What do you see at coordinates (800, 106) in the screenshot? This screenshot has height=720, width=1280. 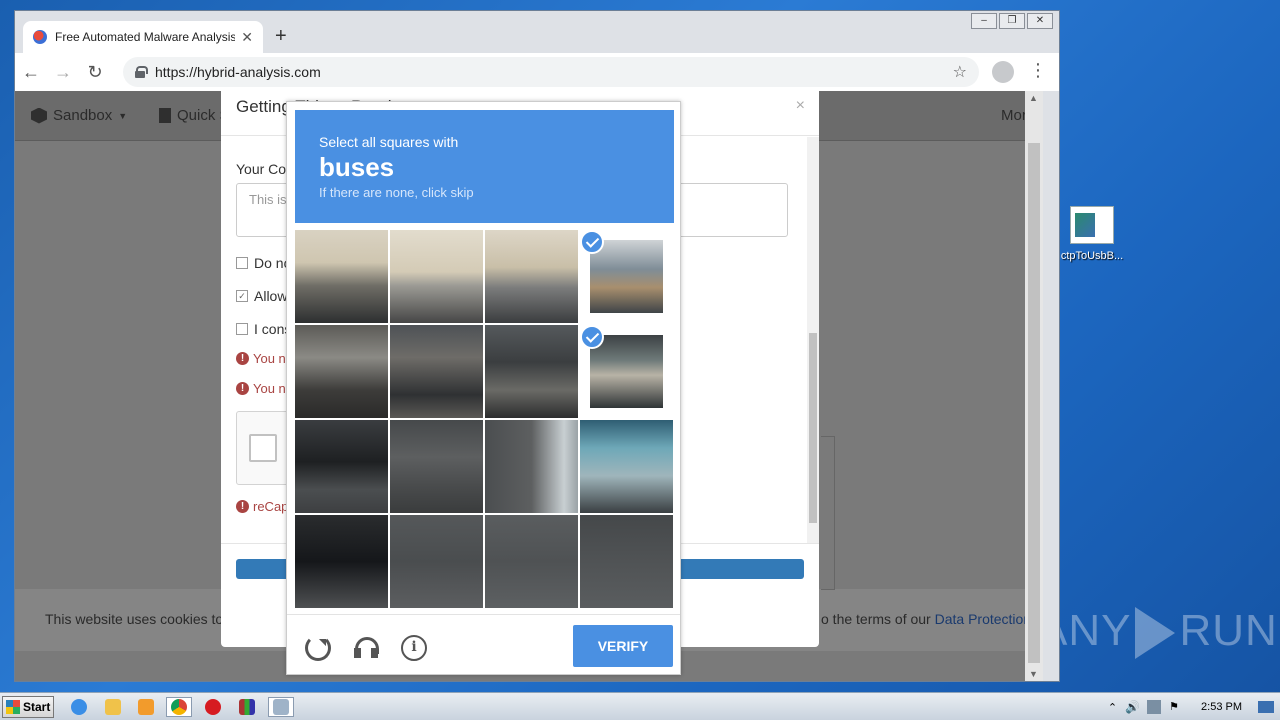 I see `modal-close-icon: ×` at bounding box center [800, 106].